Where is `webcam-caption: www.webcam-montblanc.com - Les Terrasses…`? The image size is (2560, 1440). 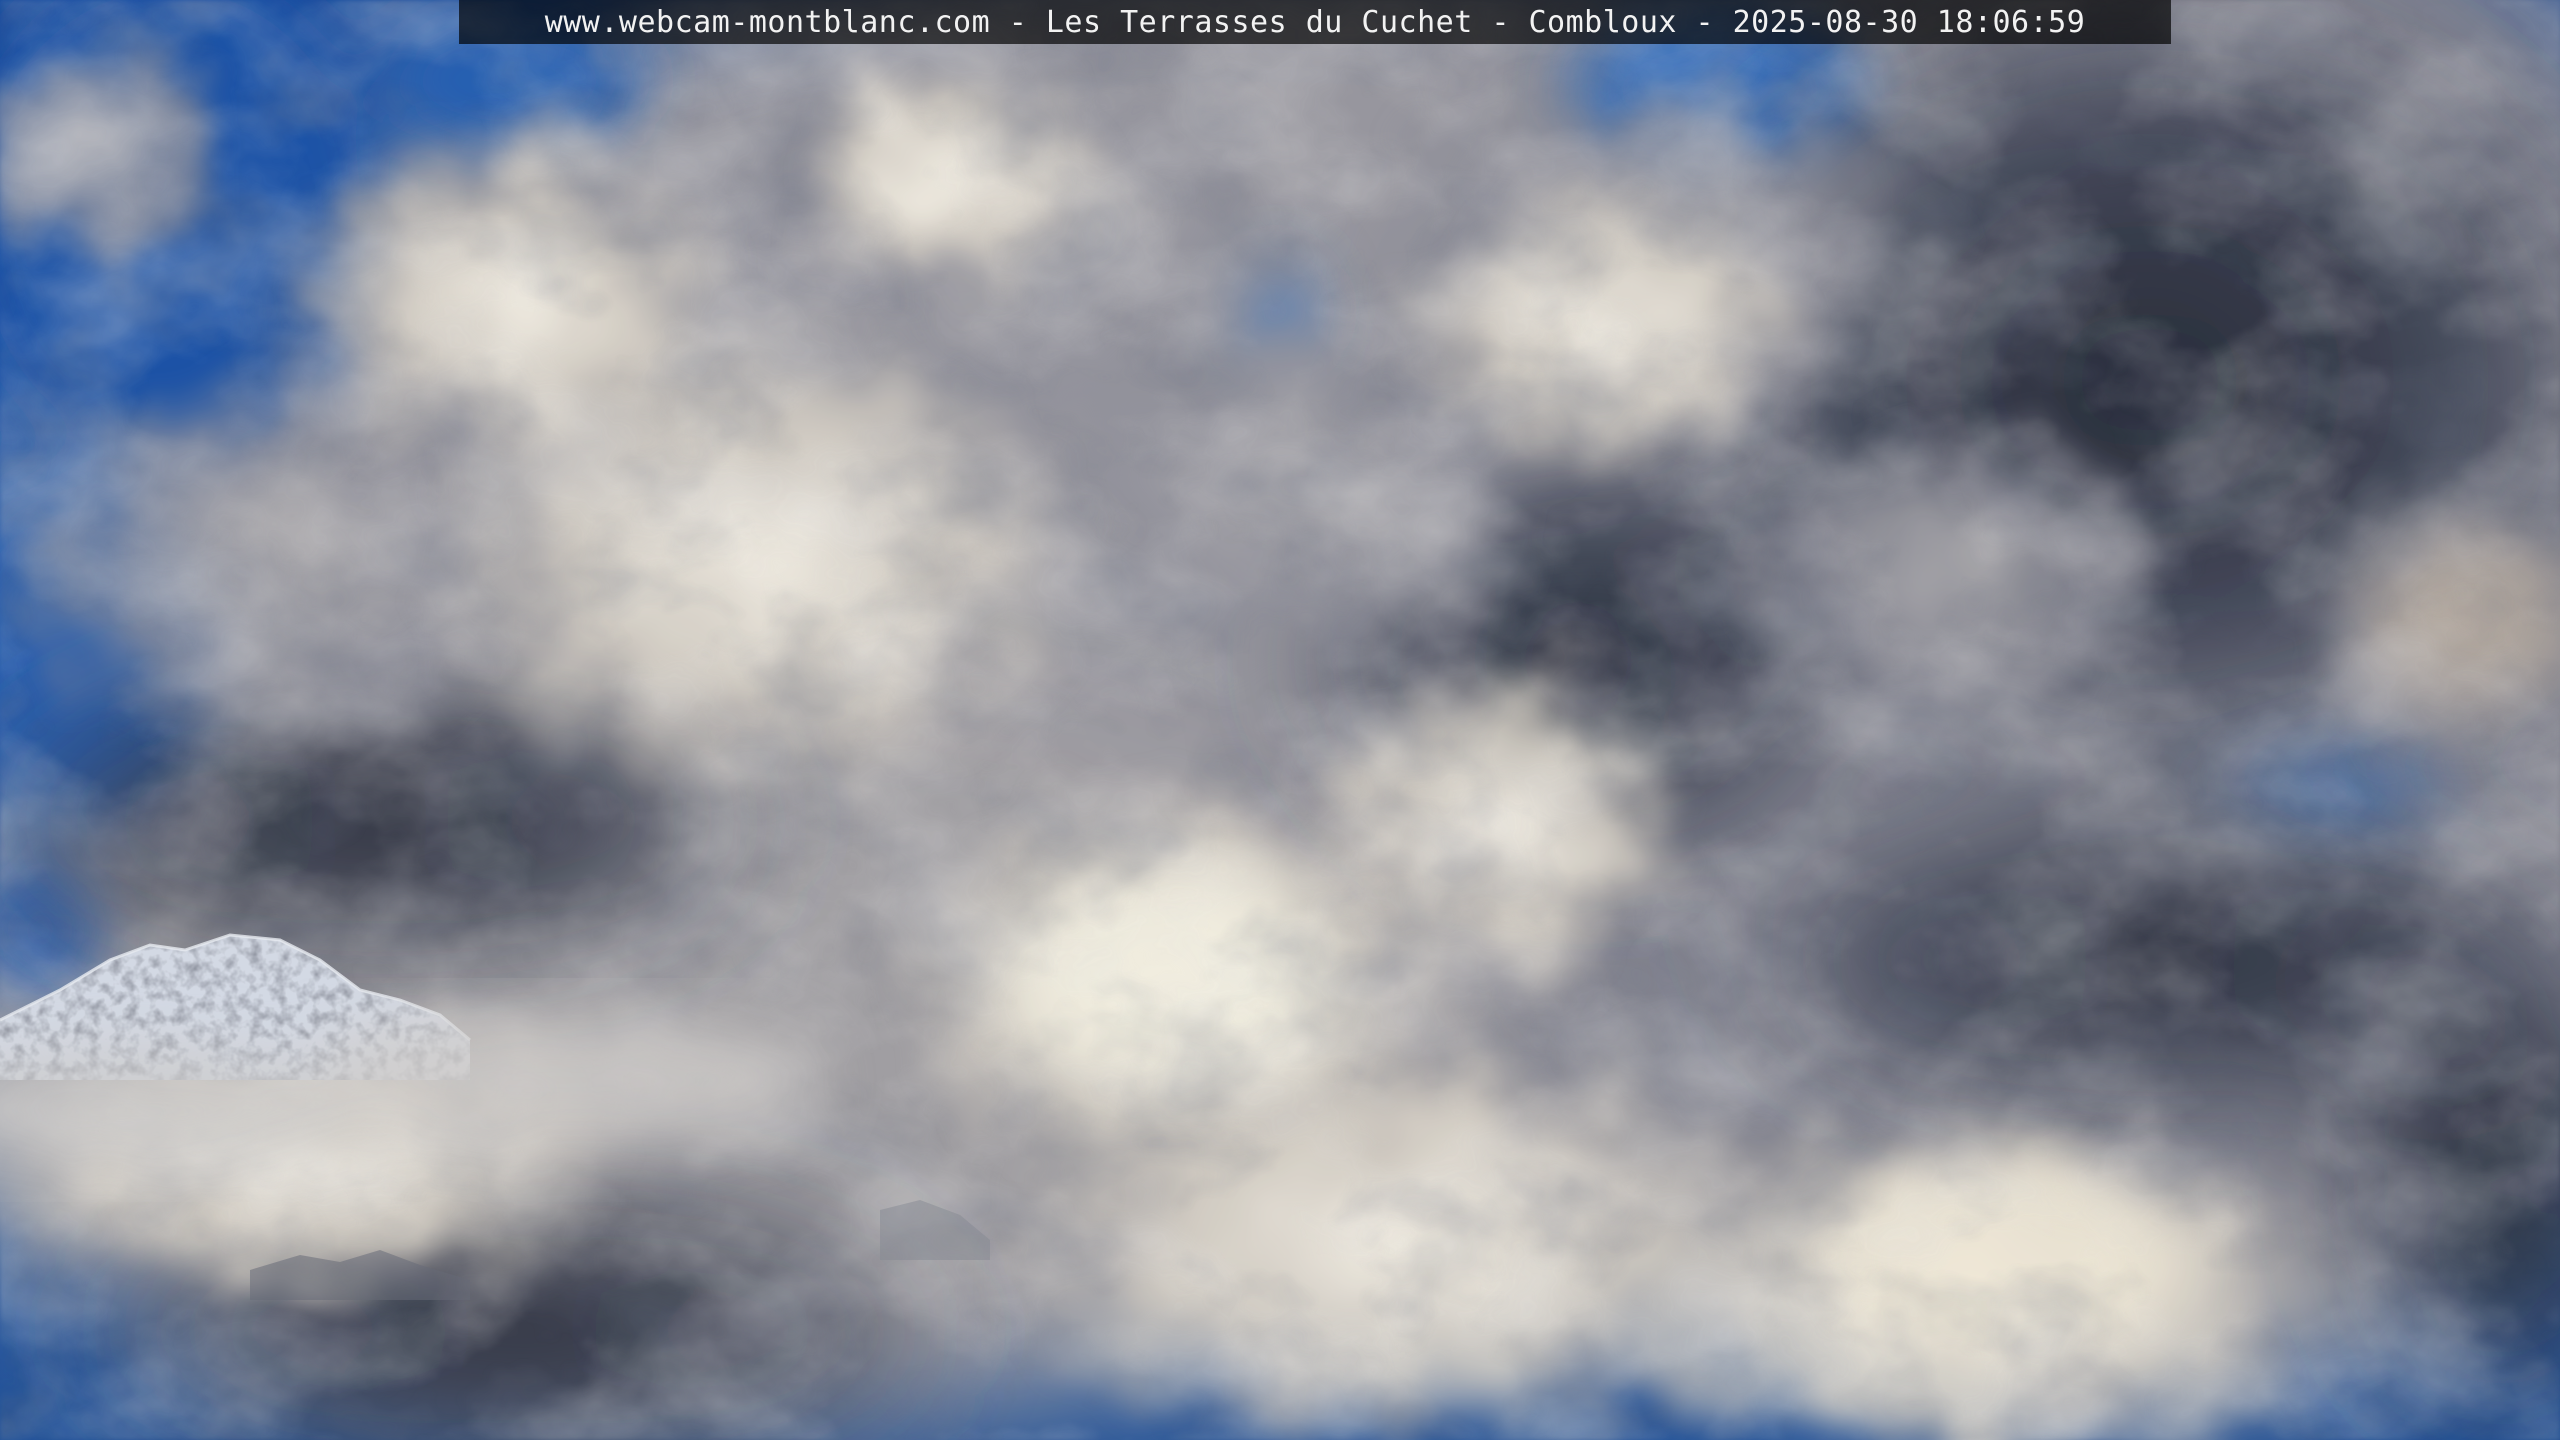
webcam-caption: www.webcam-montblanc.com - Les Terrasses… is located at coordinates (1315, 22).